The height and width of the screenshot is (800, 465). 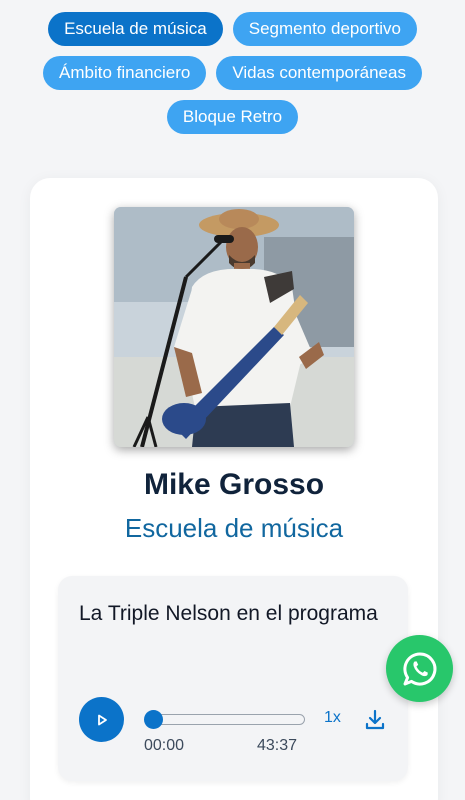 I want to click on play-button, so click(x=101, y=719).